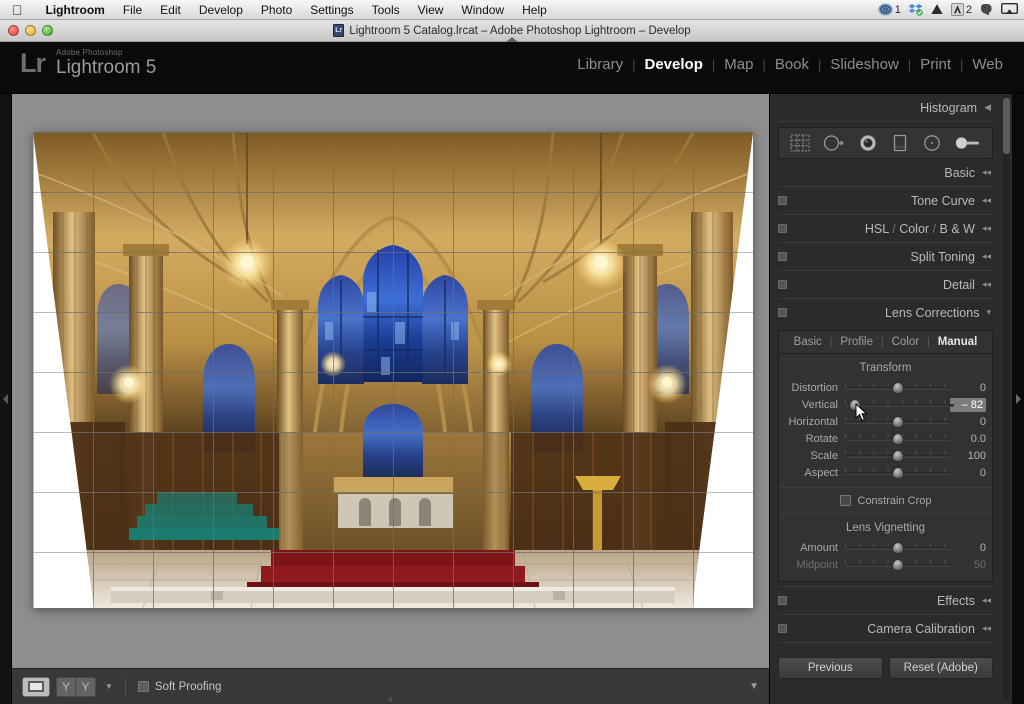  What do you see at coordinates (958, 342) in the screenshot?
I see `tab-manual: Manual` at bounding box center [958, 342].